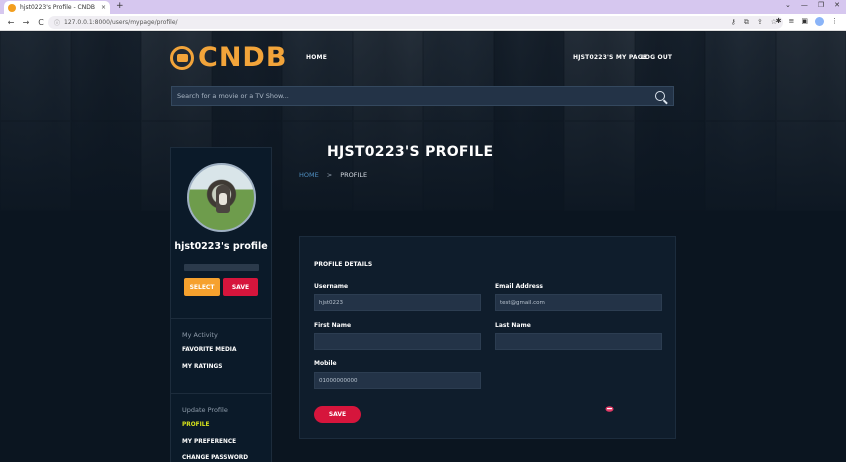  Describe the element at coordinates (12, 7) in the screenshot. I see `site-favicon-icon` at that location.